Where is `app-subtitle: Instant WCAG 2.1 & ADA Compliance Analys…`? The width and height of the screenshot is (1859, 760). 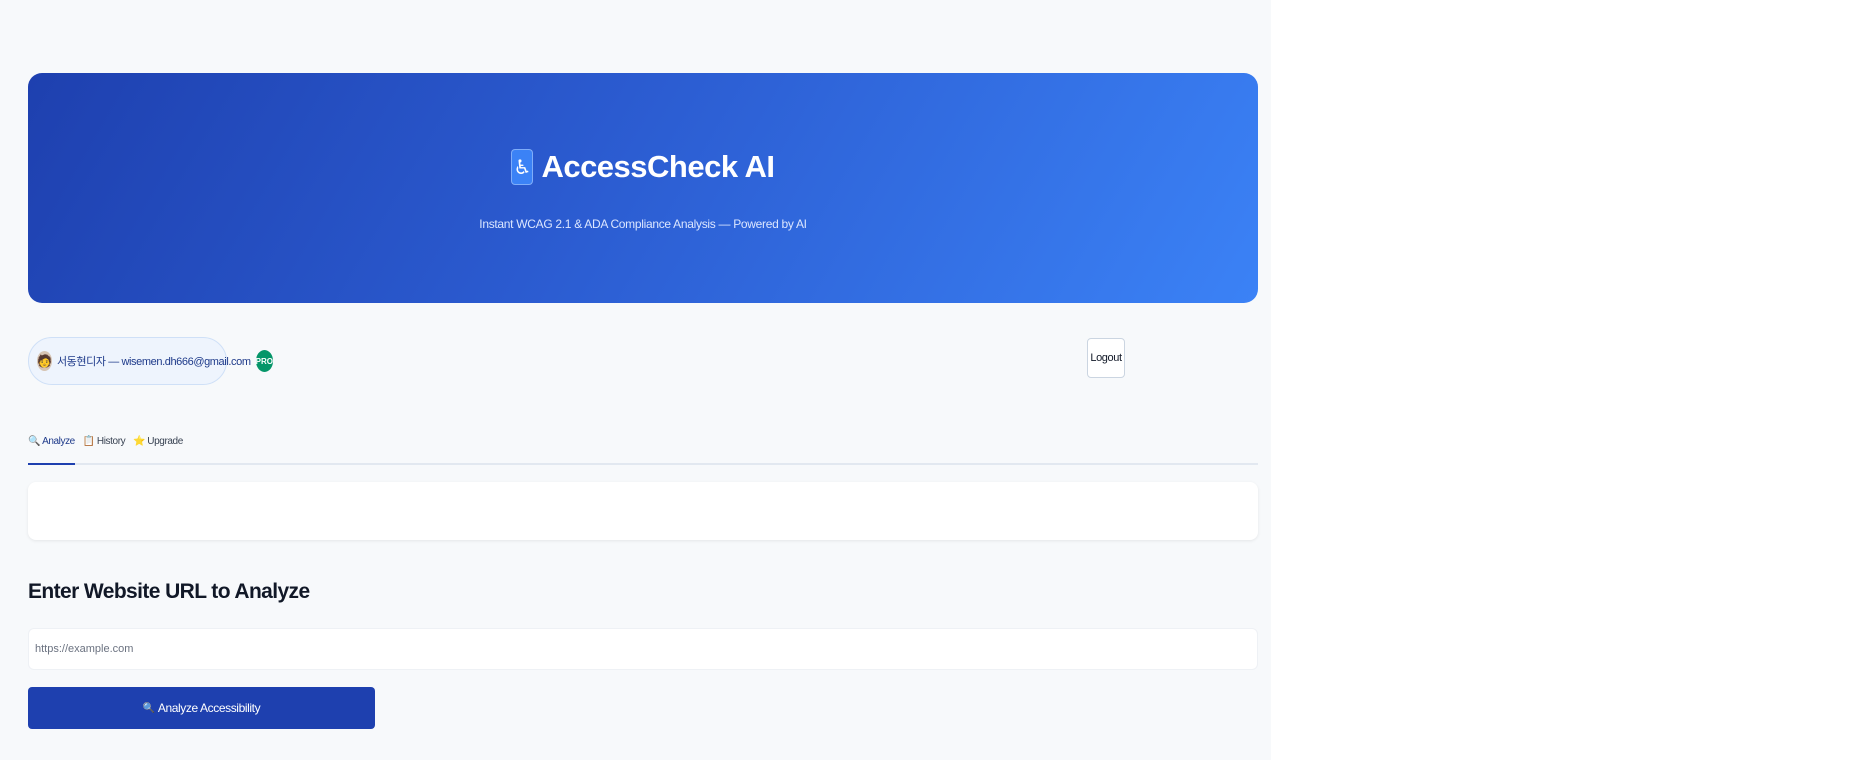
app-subtitle: Instant WCAG 2.1 & ADA Compliance Analys… is located at coordinates (643, 224).